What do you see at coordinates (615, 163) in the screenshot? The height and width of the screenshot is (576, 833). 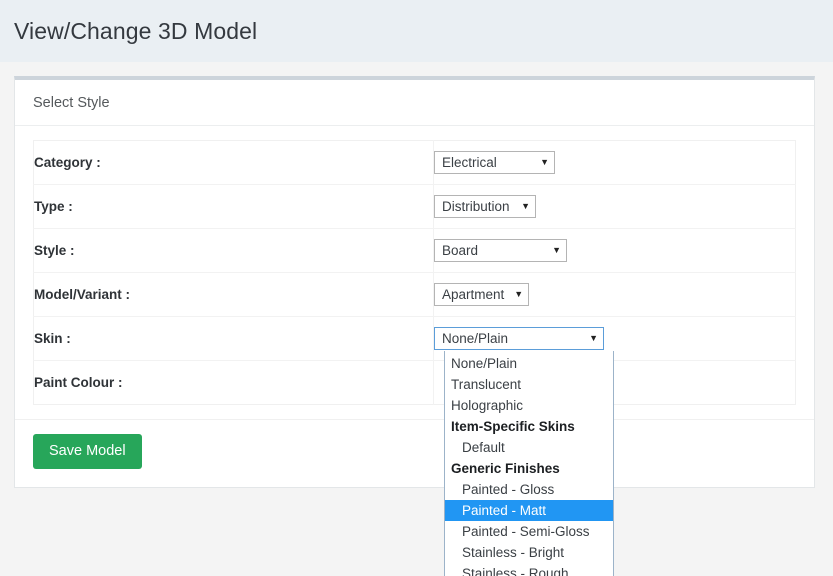 I see `row-value-cell-category: Electrical ▼` at bounding box center [615, 163].